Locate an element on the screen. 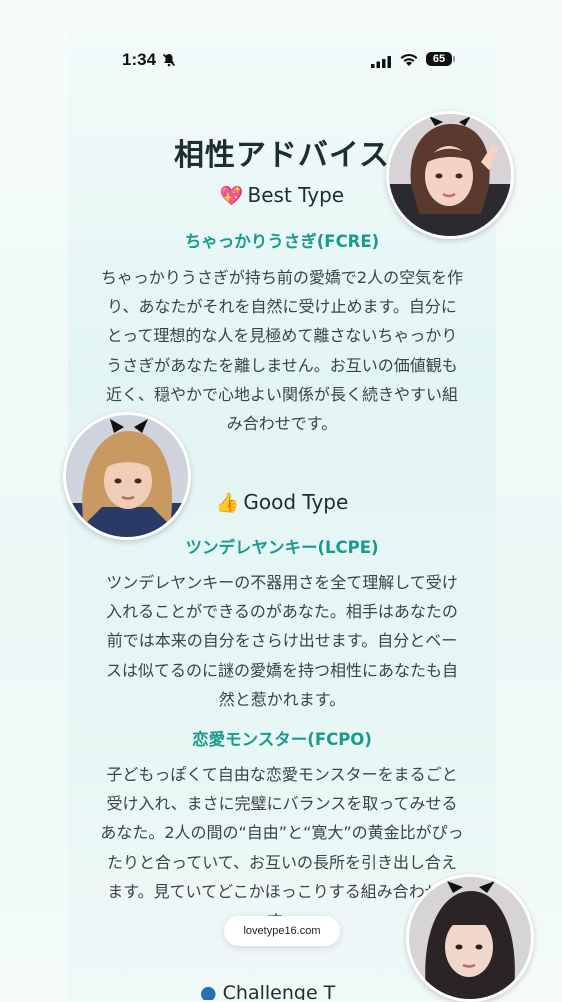 The image size is (562, 1002). description-line: 子どもっぽくて自由な恋愛モンスターをまるごと is located at coordinates (282, 774).